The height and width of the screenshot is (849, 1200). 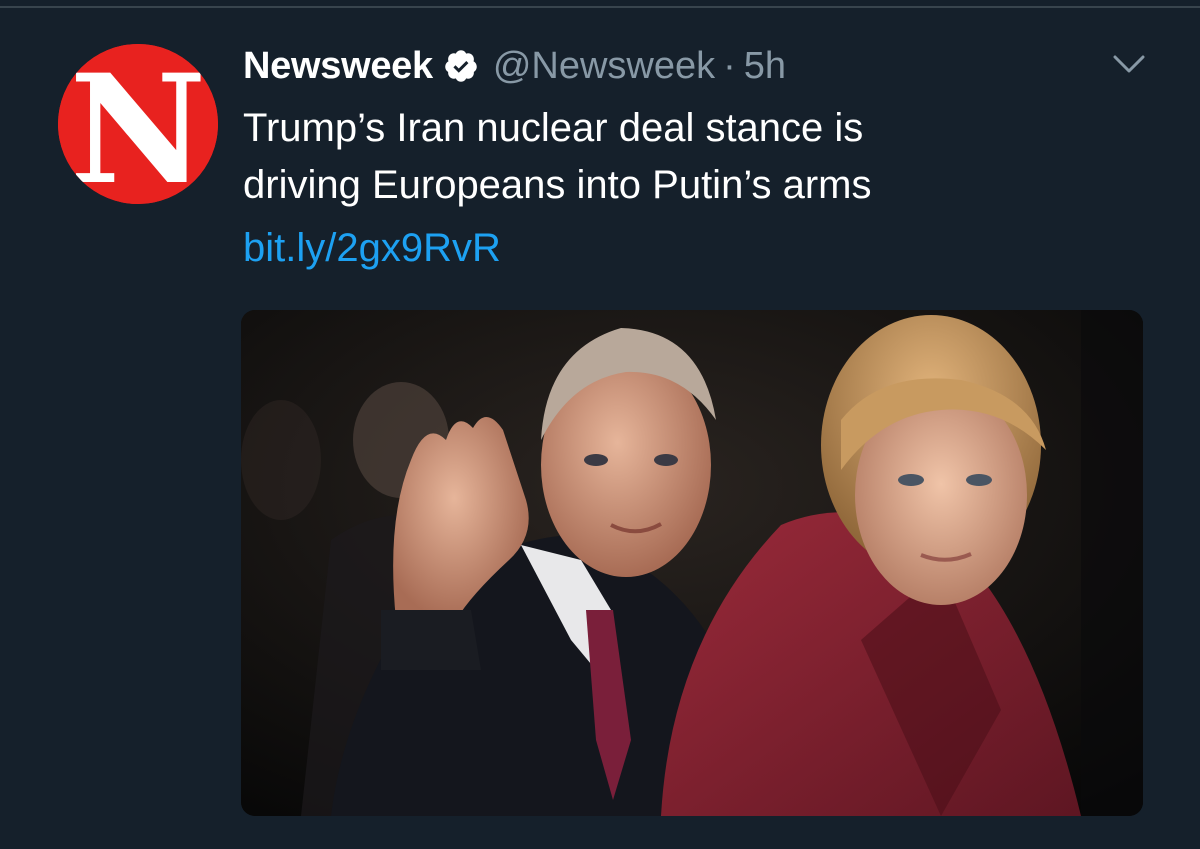 What do you see at coordinates (372, 248) in the screenshot?
I see `tweet-link: bit.ly/2gx9RvR` at bounding box center [372, 248].